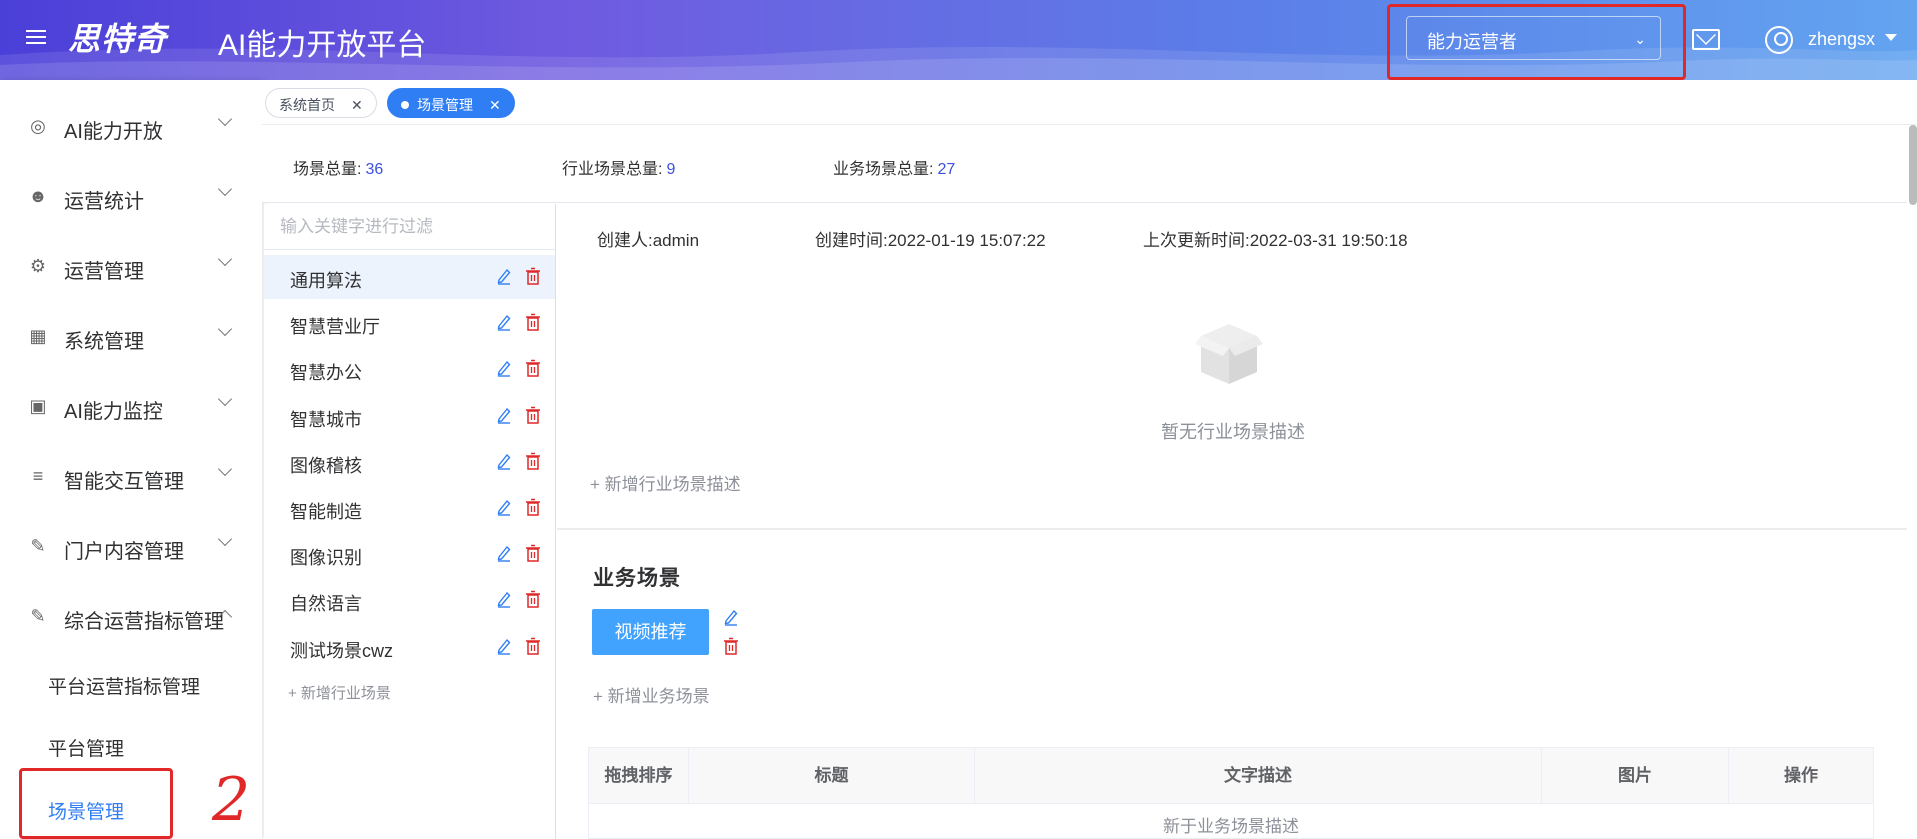 The image size is (1917, 839). I want to click on annotation-box-scene, so click(96, 803).